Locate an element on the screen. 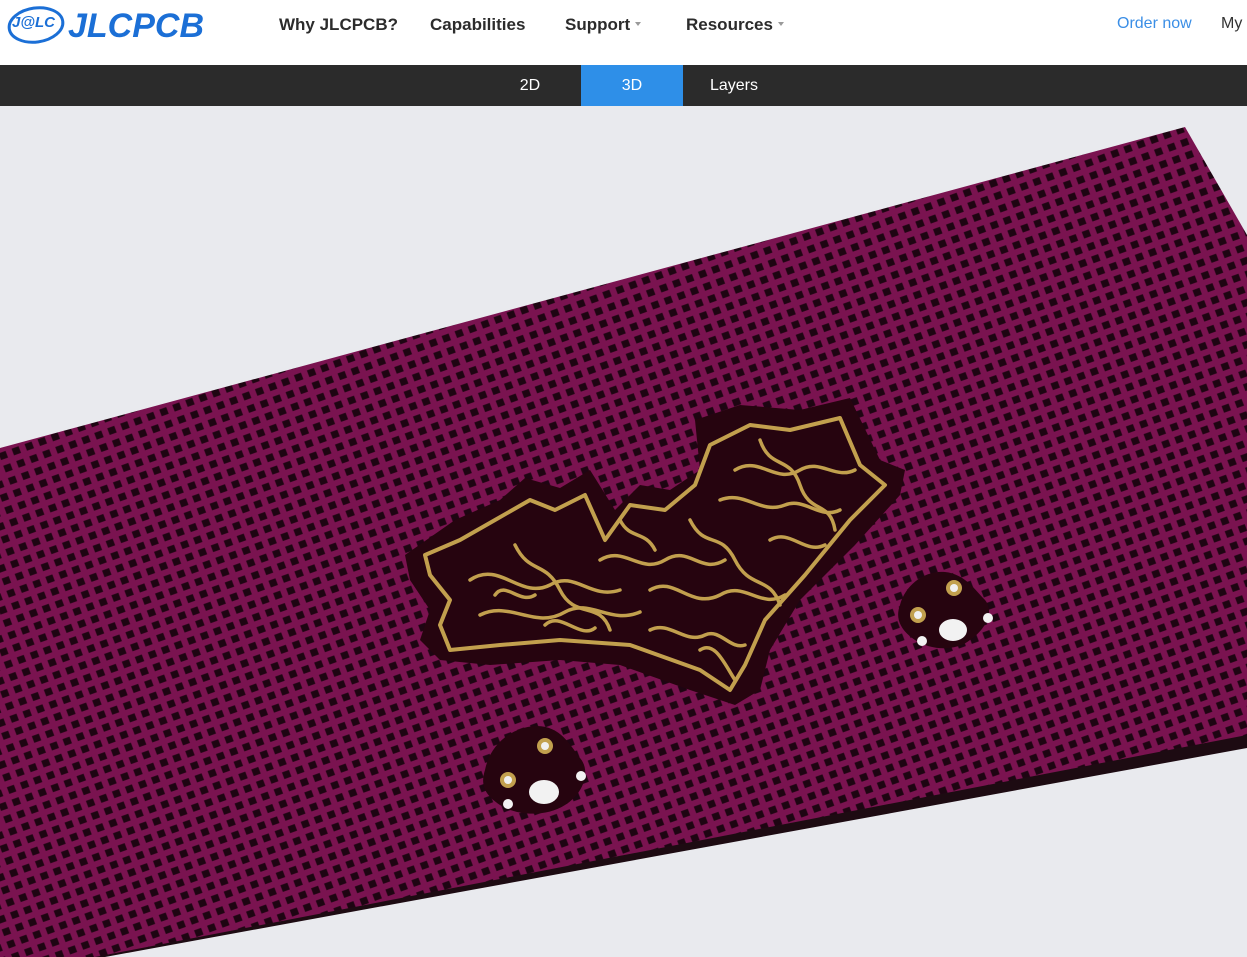 This screenshot has width=1247, height=957. nav-item-label: Why JLCPCB? is located at coordinates (338, 24).